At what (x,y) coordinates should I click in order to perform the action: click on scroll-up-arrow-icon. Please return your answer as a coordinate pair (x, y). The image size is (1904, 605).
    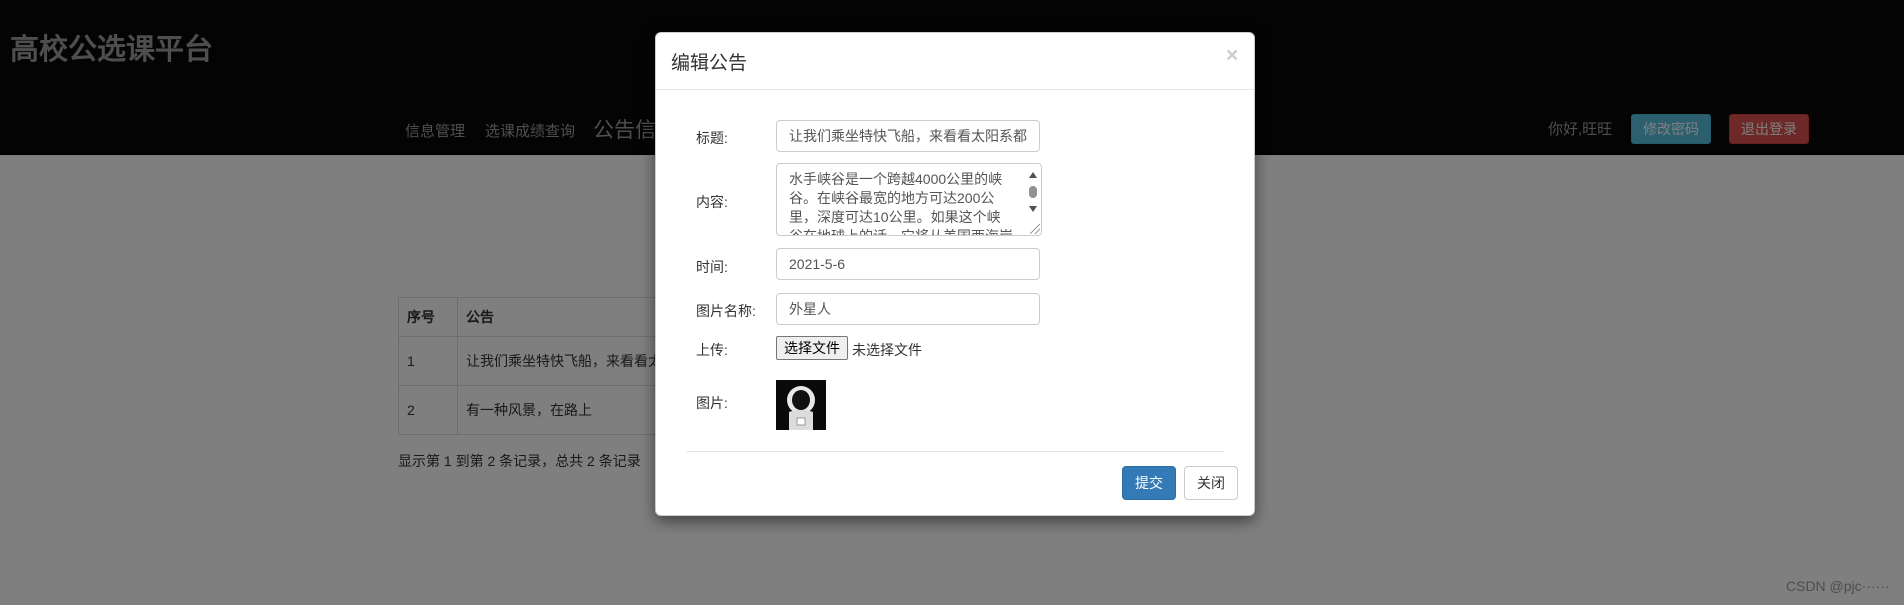
    Looking at the image, I should click on (1033, 175).